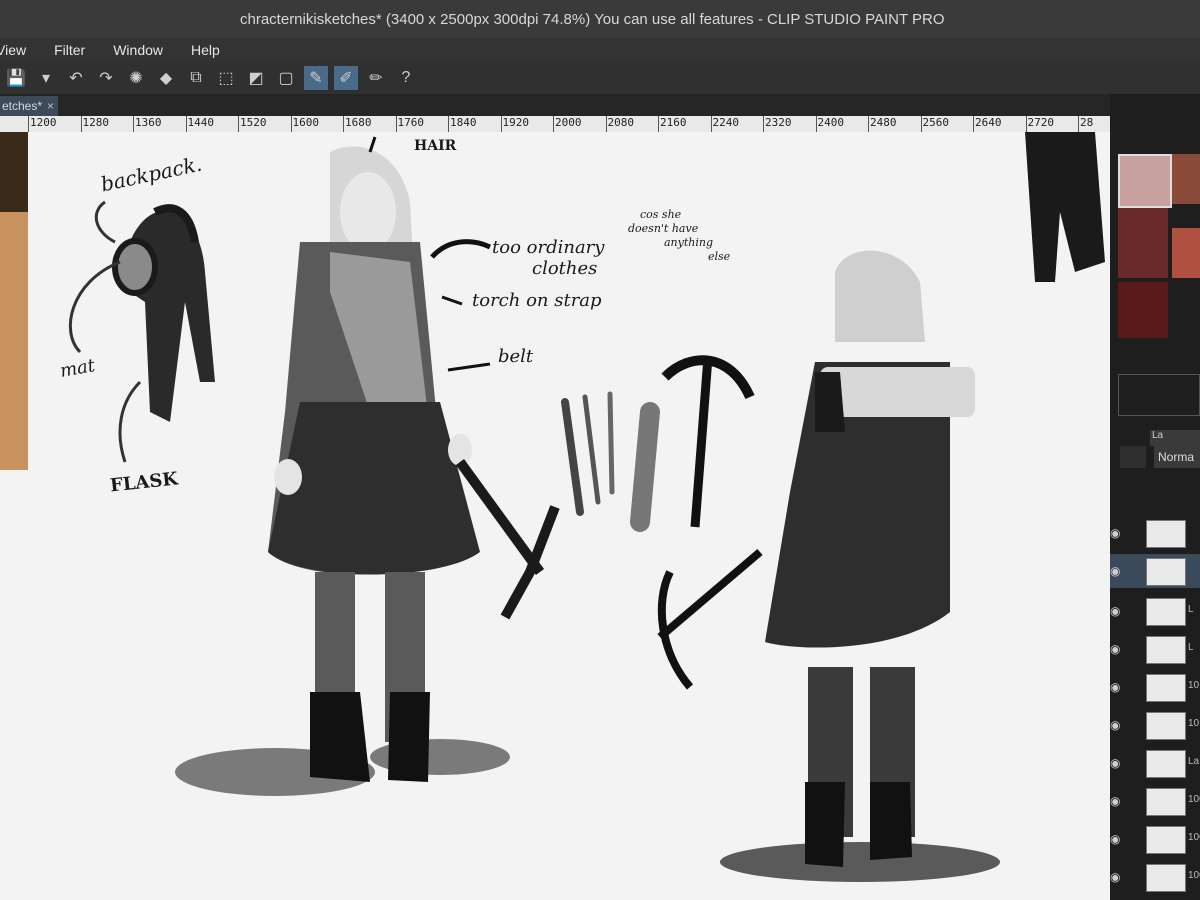 The image size is (1200, 900). I want to click on ruler-snap-icon: ✐, so click(346, 78).